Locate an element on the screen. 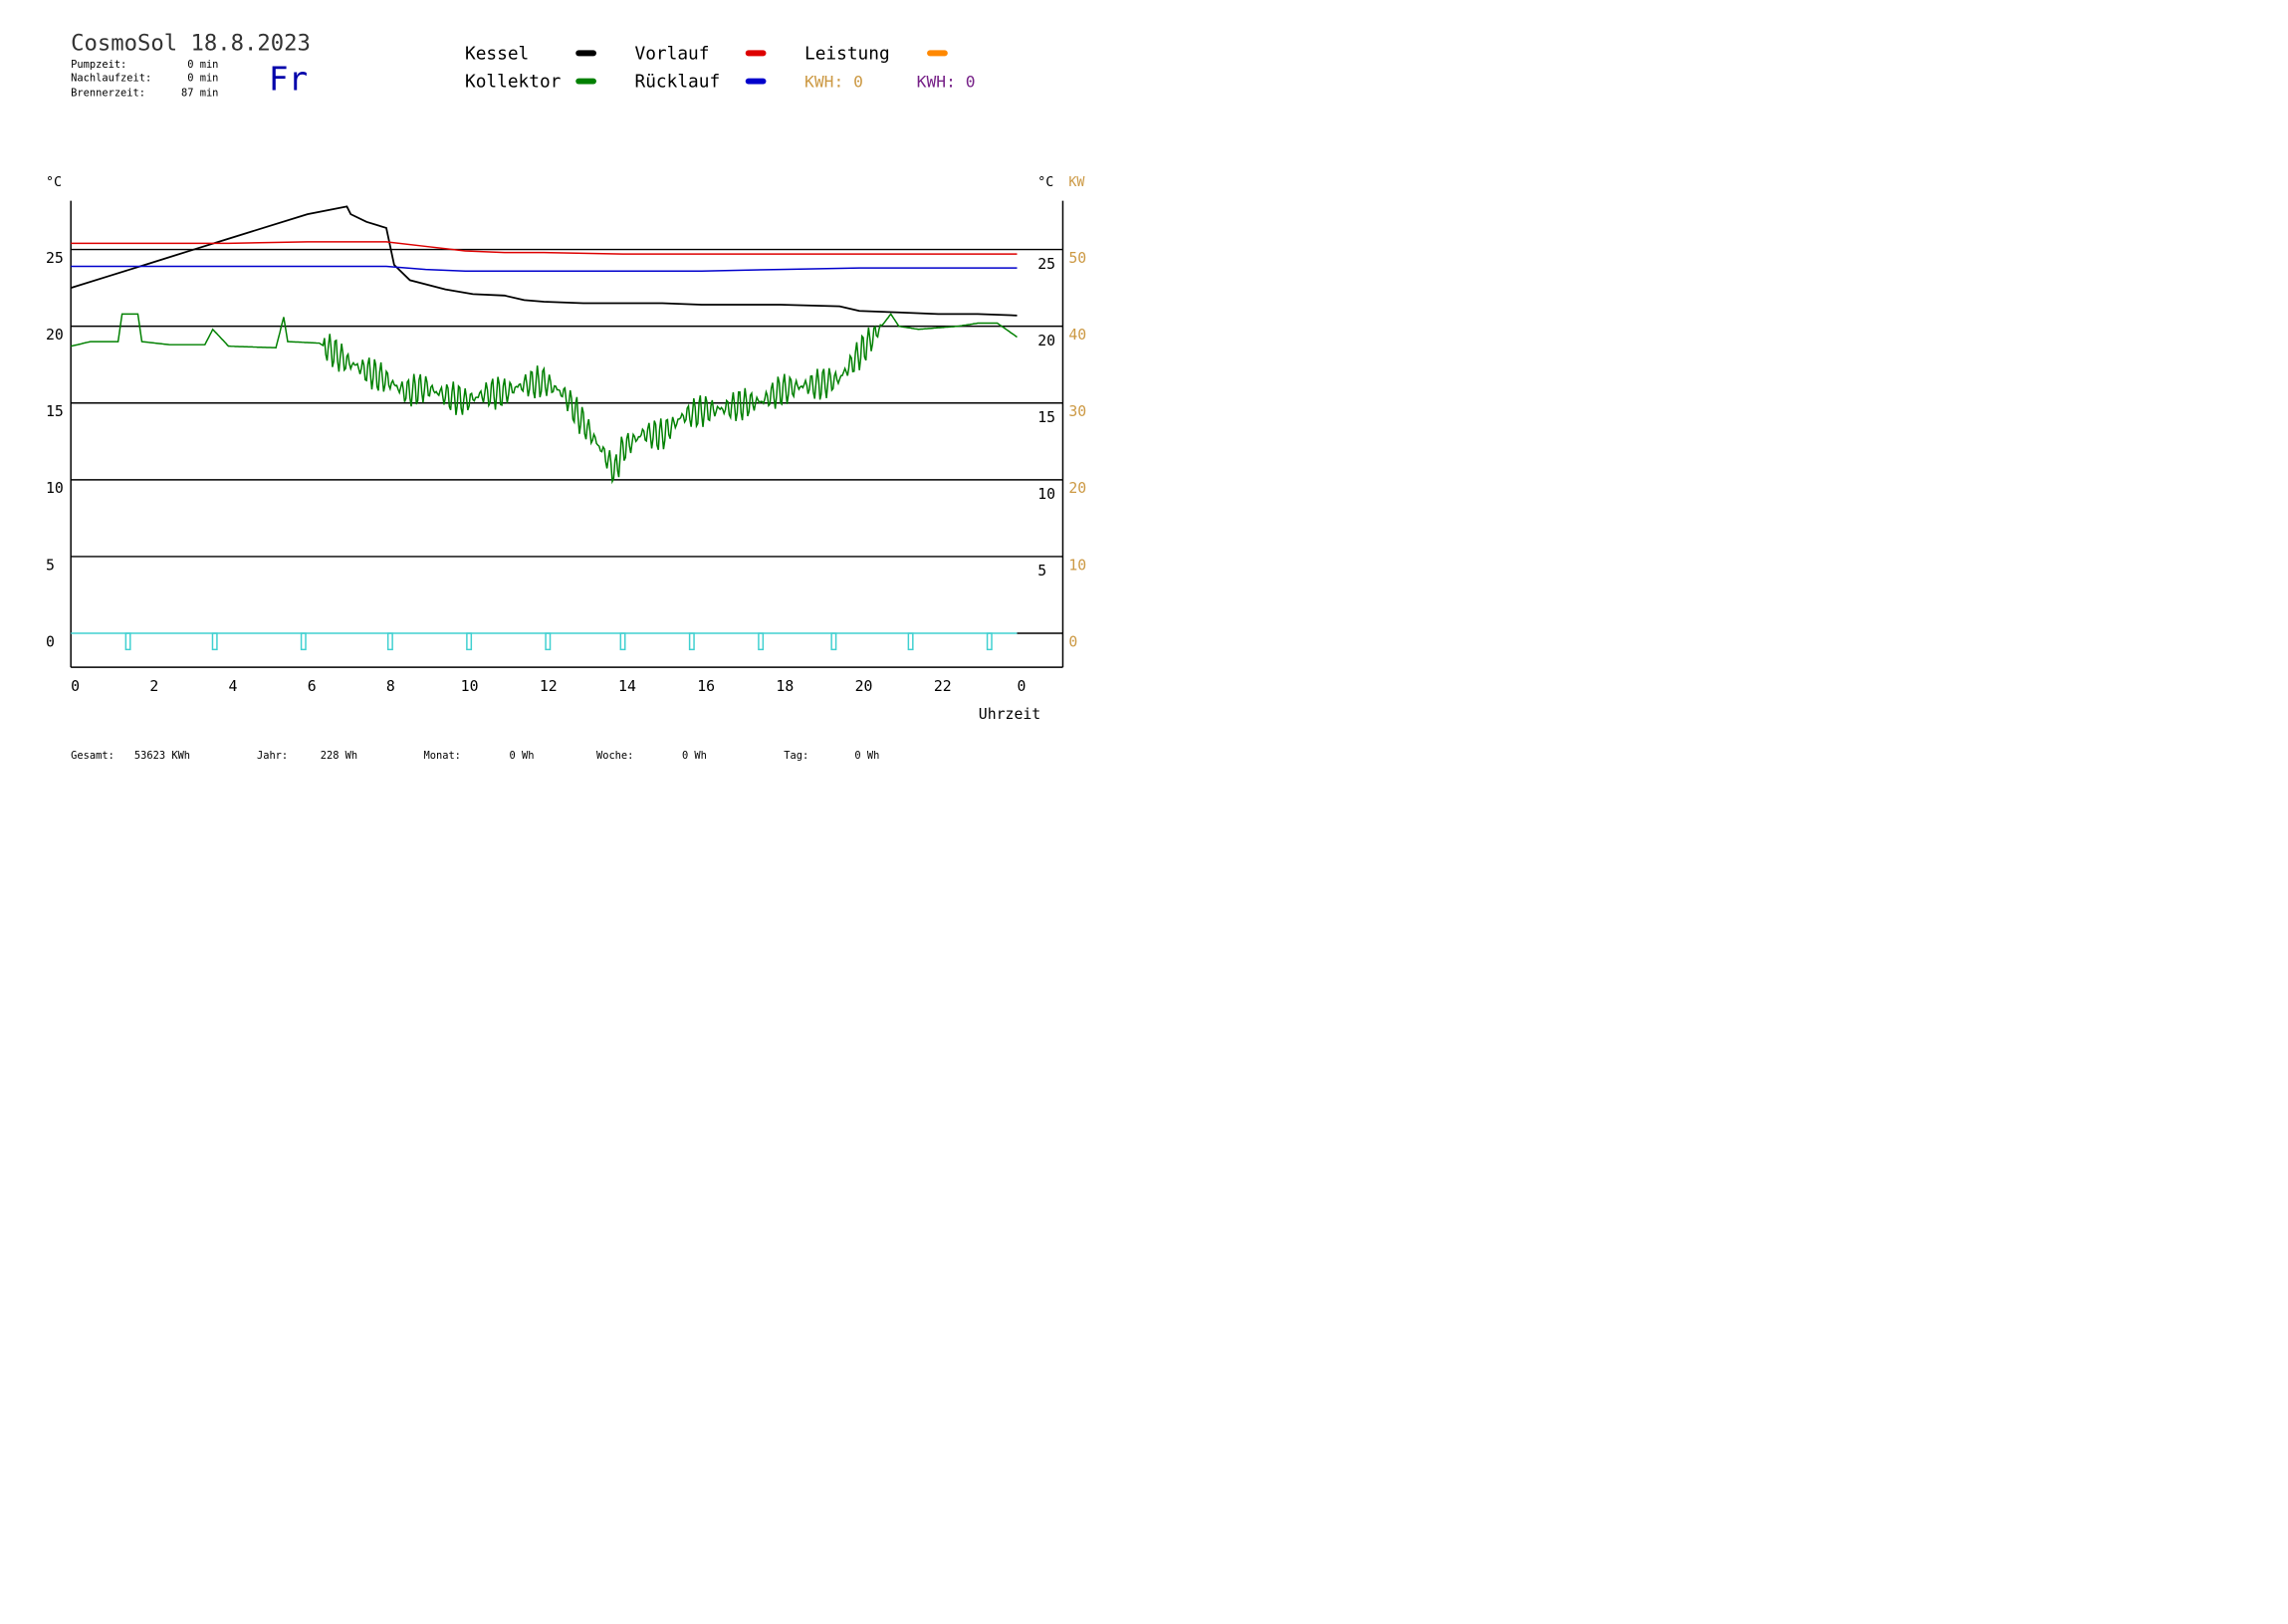 The width and height of the screenshot is (2288, 1624). footer-value: 53623 KWh is located at coordinates (162, 756).